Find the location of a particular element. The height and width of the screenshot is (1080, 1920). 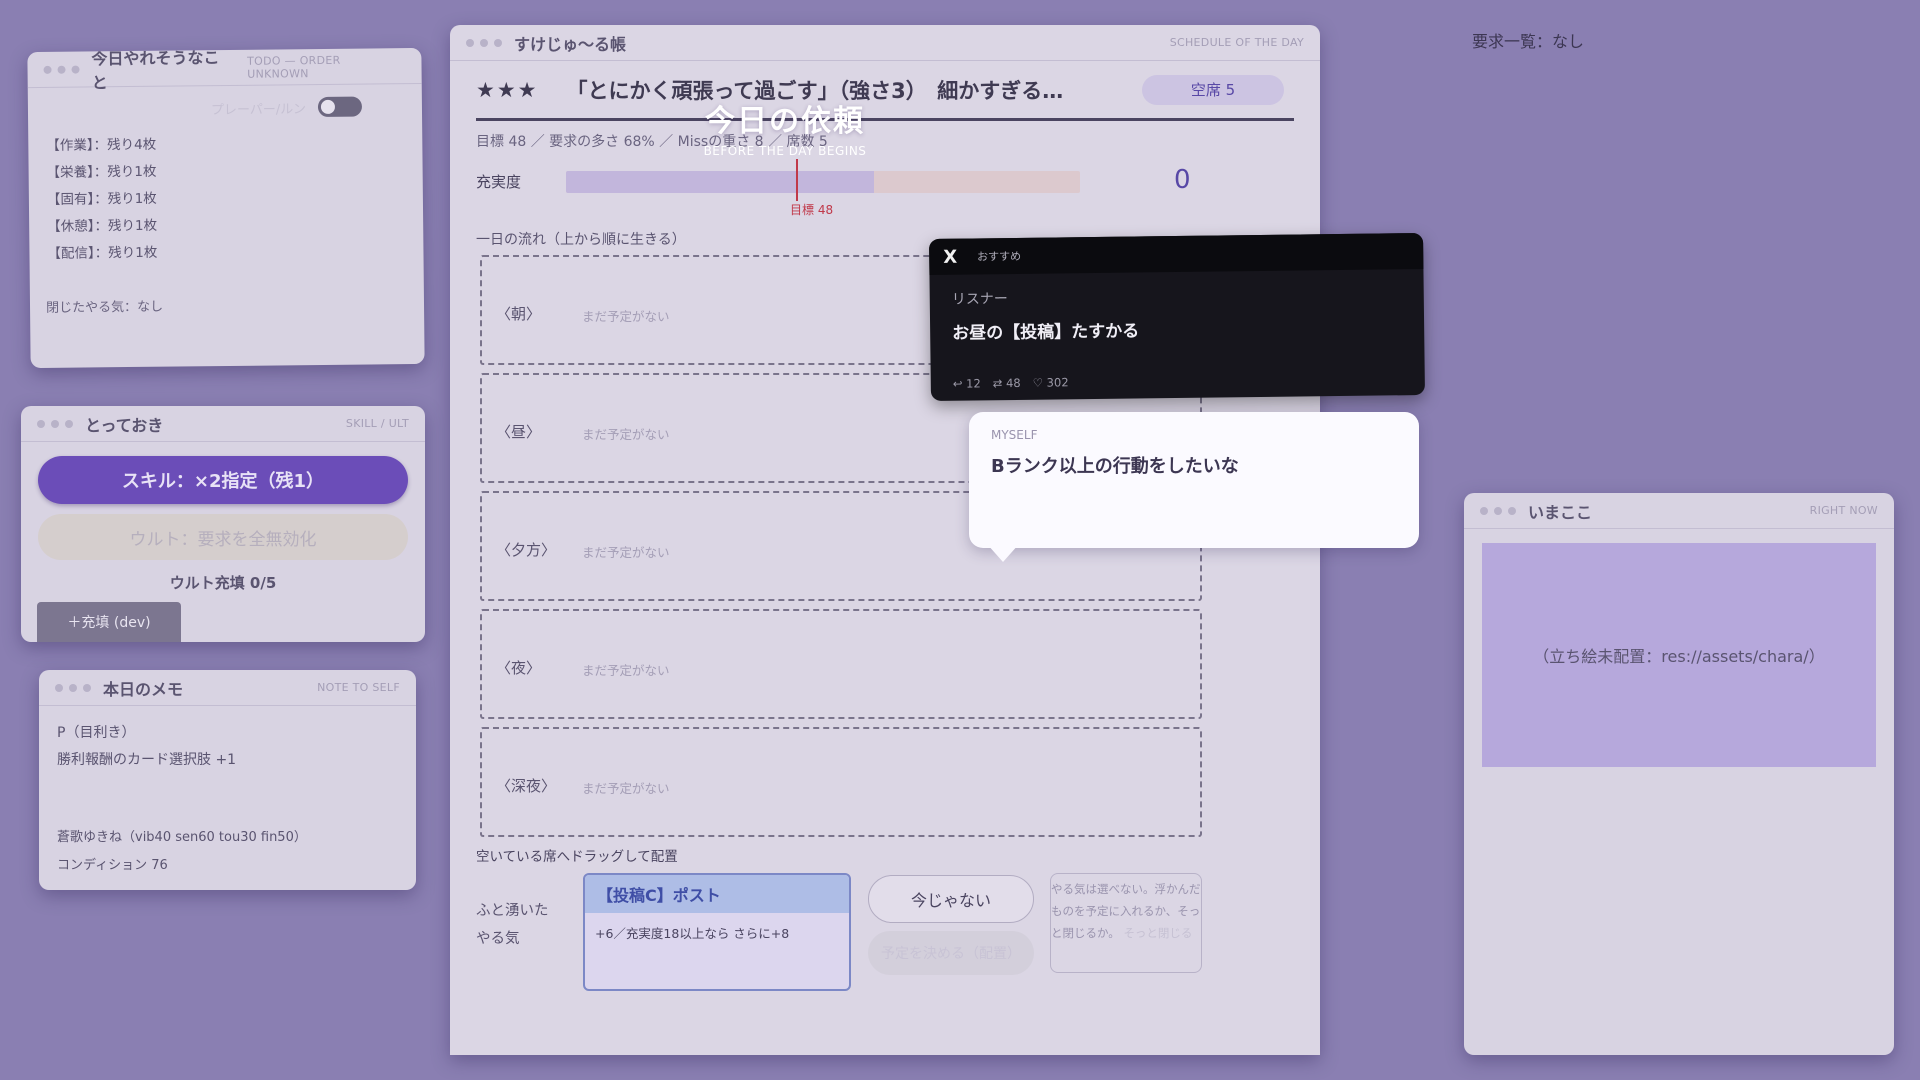

character-stats: 蒼歌ゆきね（vib40 sen60 tou30 fin50） is located at coordinates (182, 837).